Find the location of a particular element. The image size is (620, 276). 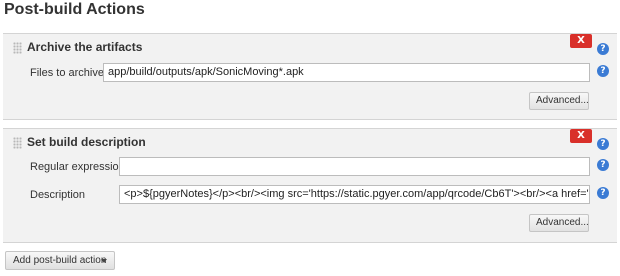

section-title-archive: Archive the artifacts is located at coordinates (85, 47).